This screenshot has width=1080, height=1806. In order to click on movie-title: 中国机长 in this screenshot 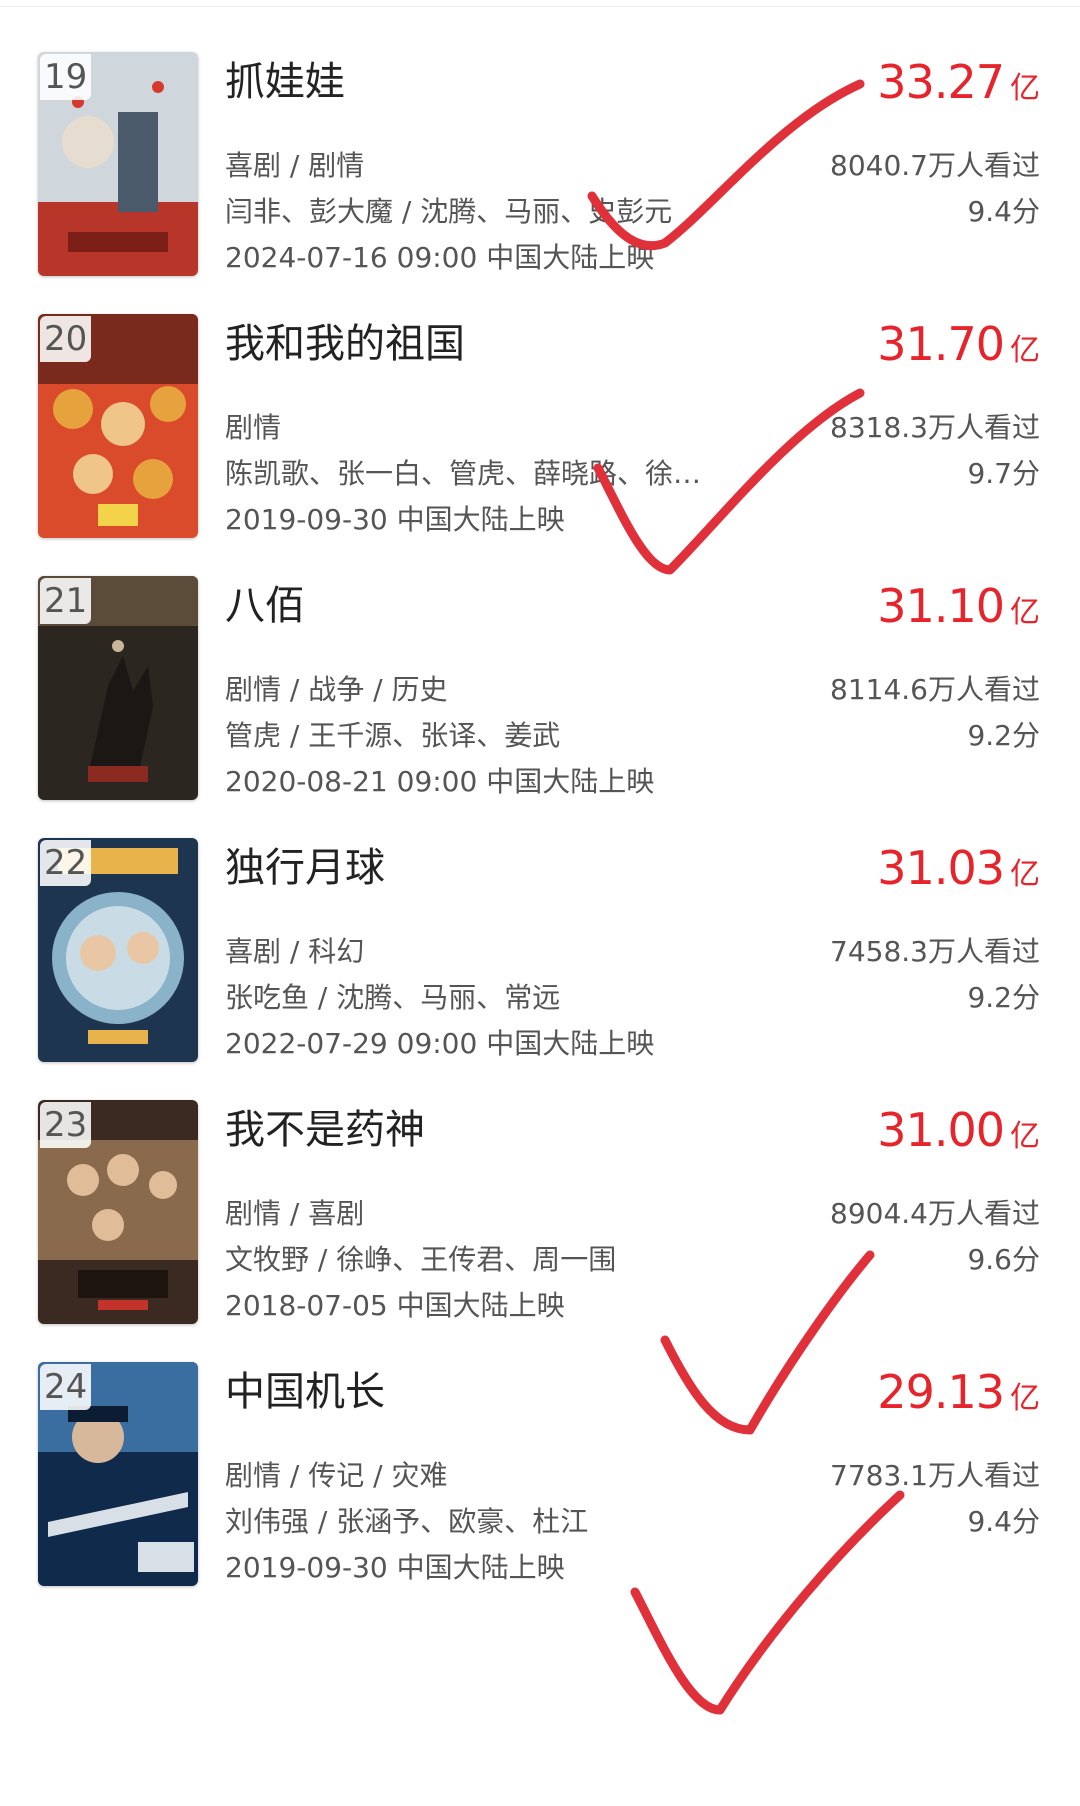, I will do `click(305, 1392)`.